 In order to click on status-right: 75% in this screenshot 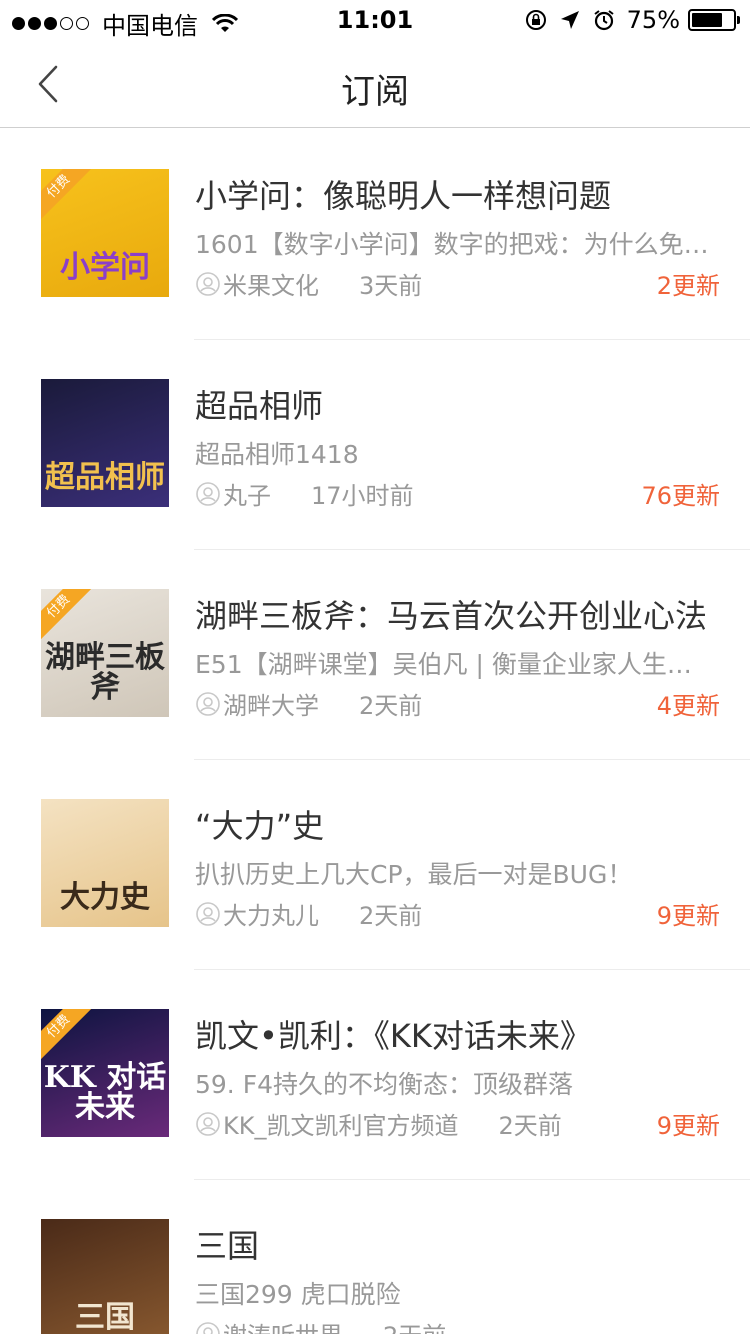, I will do `click(626, 20)`.